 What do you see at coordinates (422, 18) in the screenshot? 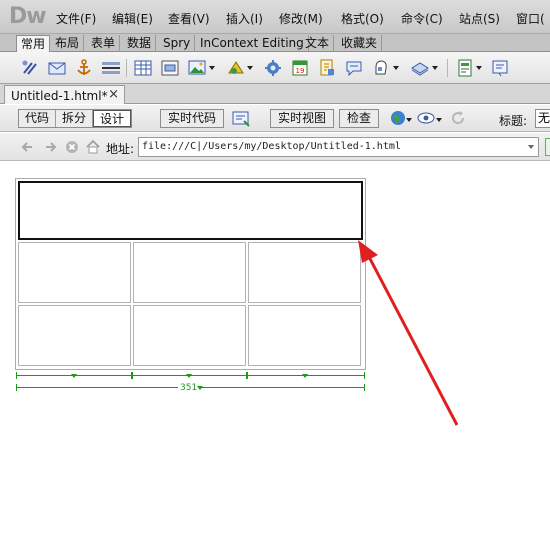
I see `menu-commands: 命令(C)` at bounding box center [422, 18].